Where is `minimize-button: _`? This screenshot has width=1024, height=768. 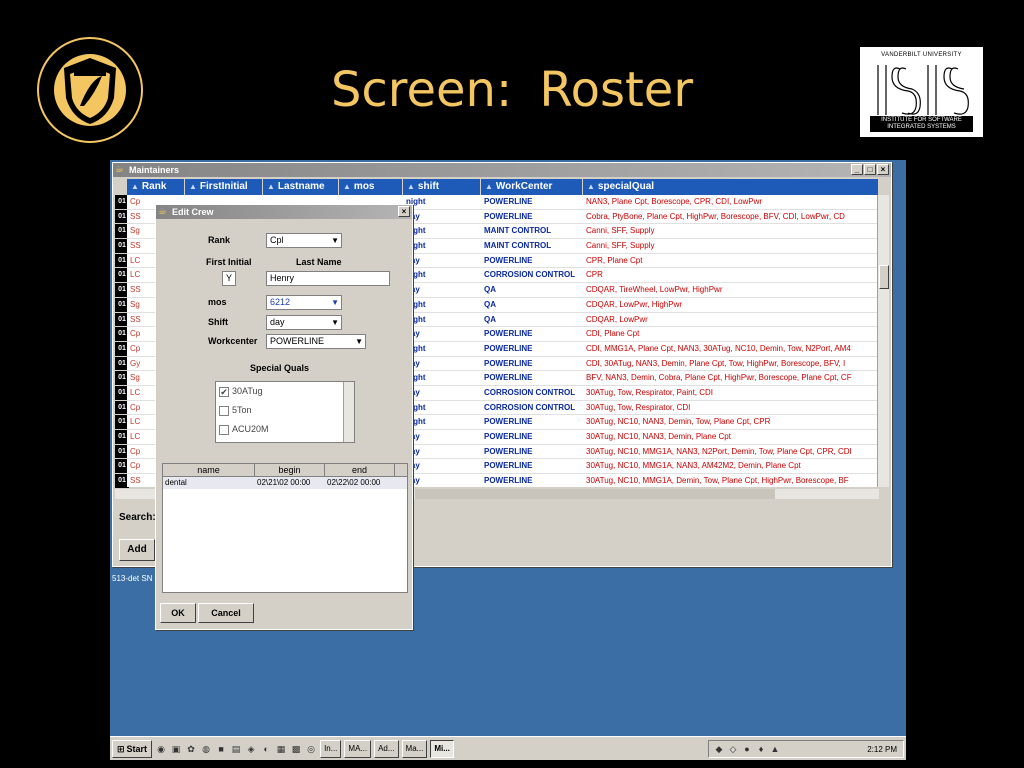
minimize-button: _ is located at coordinates (857, 169).